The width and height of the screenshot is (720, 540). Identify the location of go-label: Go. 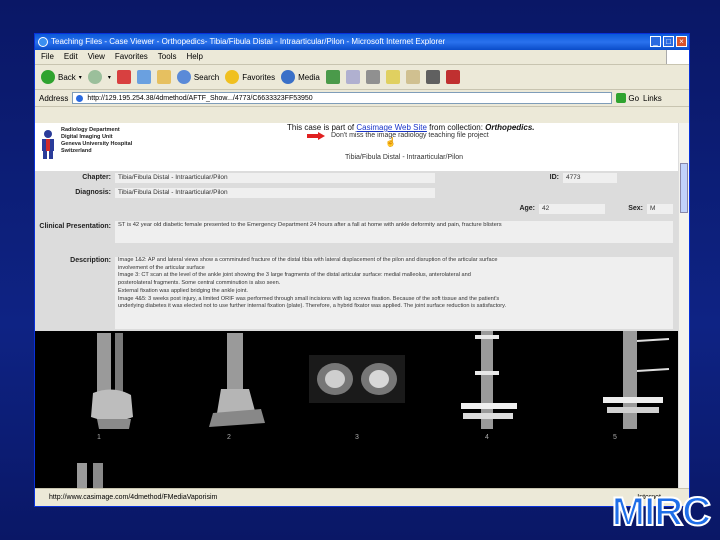
(634, 98).